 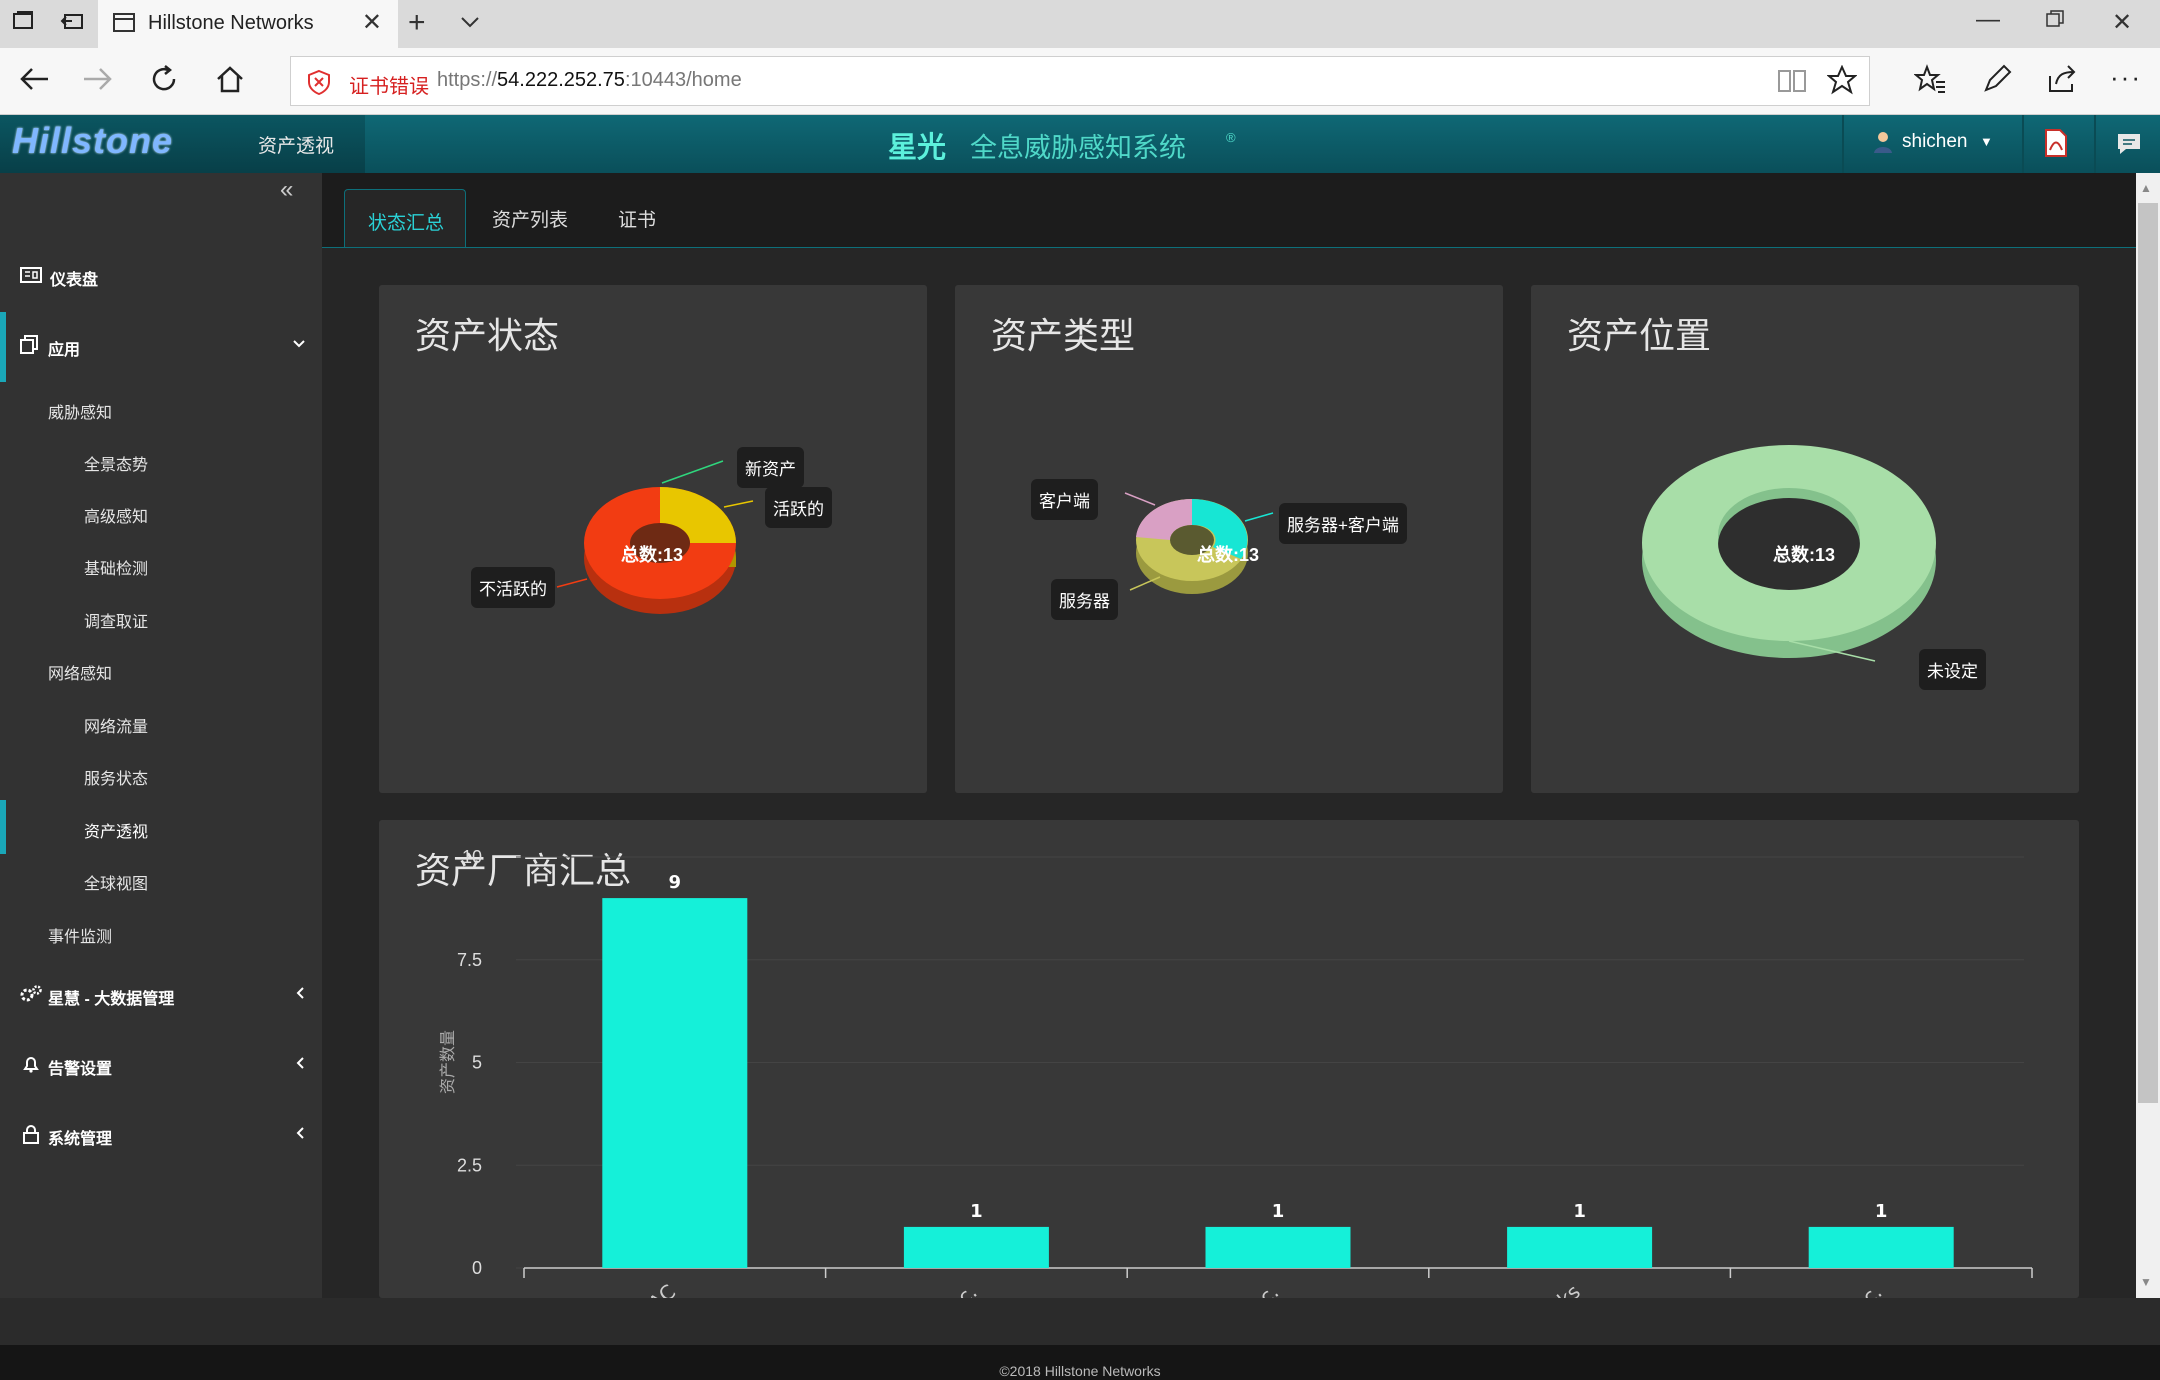 I want to click on asset-location-donut, so click(x=1805, y=539).